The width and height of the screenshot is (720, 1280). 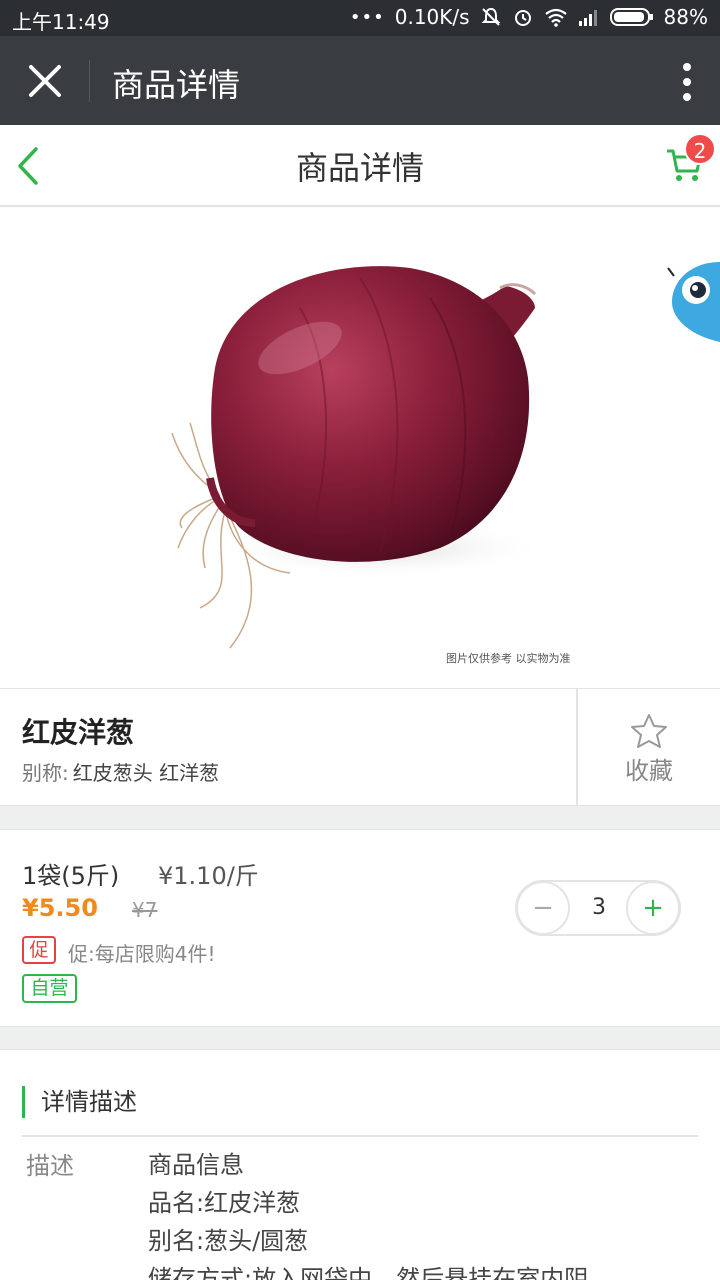 What do you see at coordinates (145, 910) in the screenshot?
I see `original-price: ¥7` at bounding box center [145, 910].